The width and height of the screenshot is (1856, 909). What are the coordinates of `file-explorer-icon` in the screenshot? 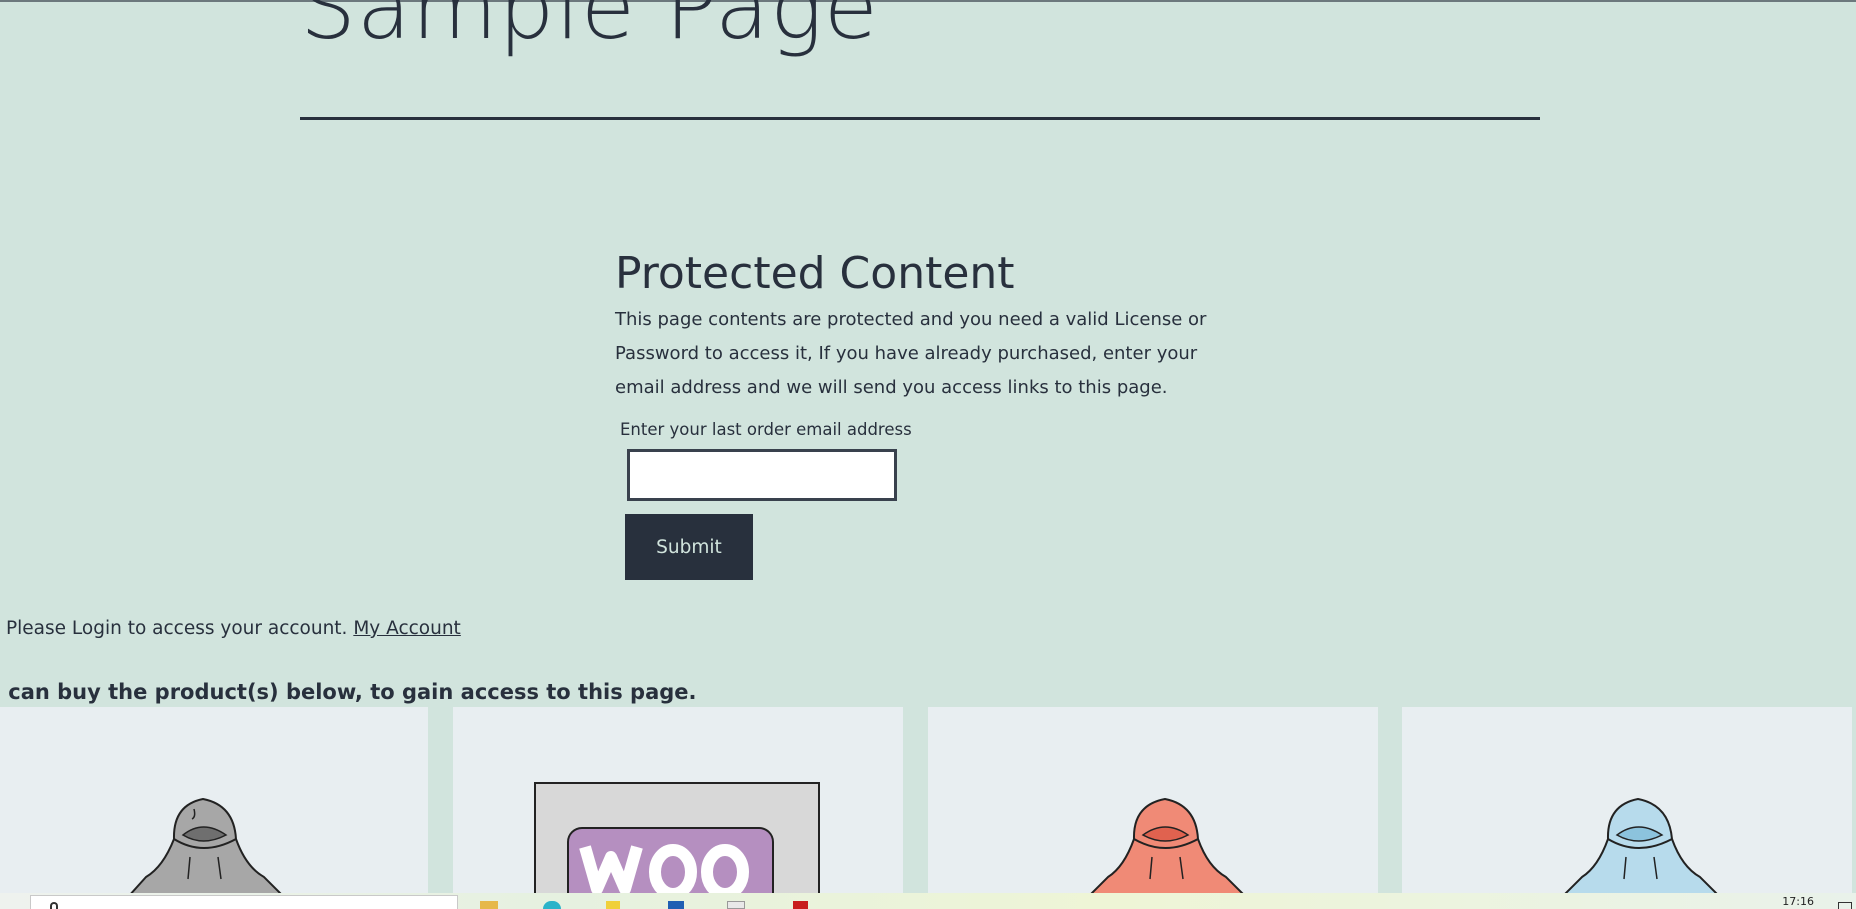 It's located at (489, 905).